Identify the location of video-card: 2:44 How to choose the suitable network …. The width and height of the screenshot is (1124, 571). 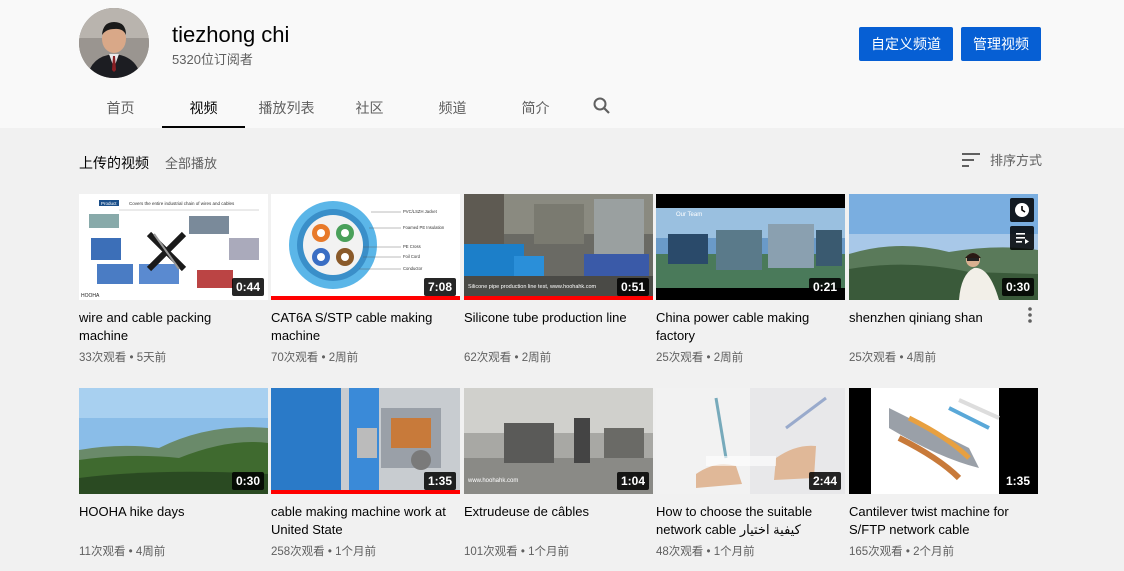
(750, 473).